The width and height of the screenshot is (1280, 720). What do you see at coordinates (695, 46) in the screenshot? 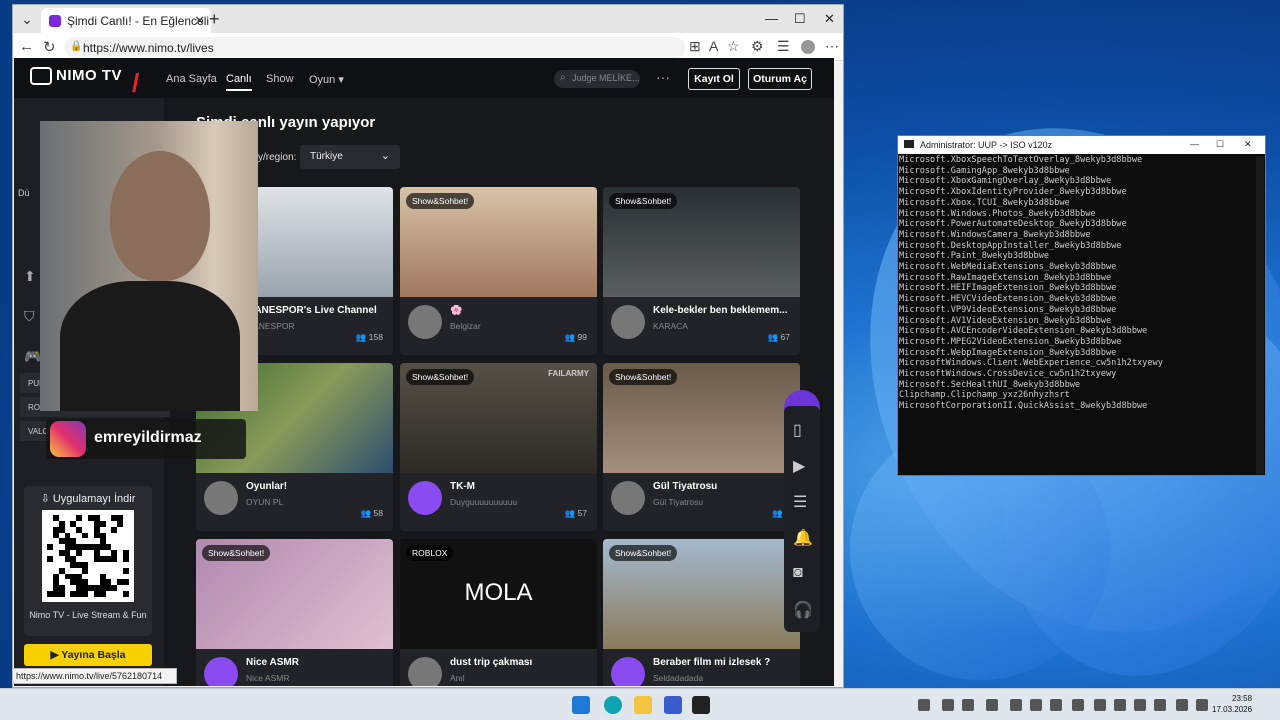
I see `apps-icon: ⊞` at bounding box center [695, 46].